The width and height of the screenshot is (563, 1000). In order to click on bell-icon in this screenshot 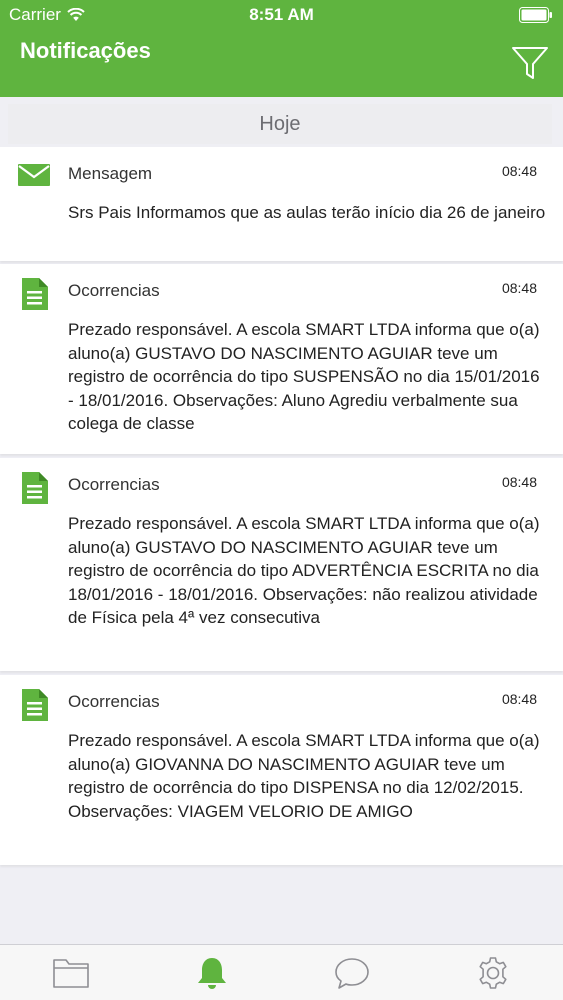, I will do `click(212, 973)`.